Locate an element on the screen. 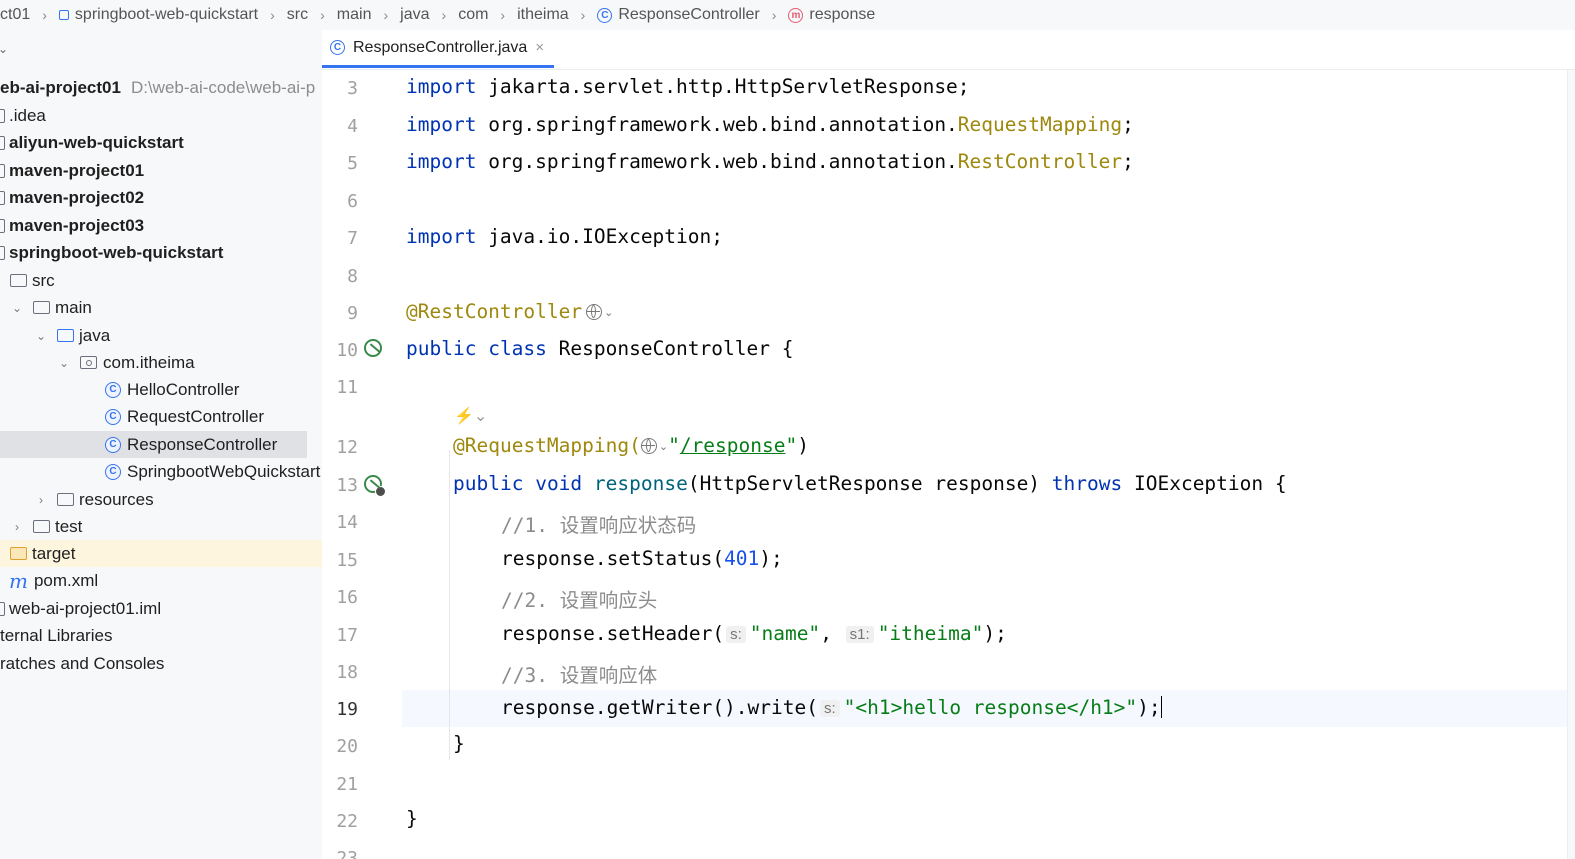 Image resolution: width=1575 pixels, height=859 pixels. package-icon is located at coordinates (88, 362).